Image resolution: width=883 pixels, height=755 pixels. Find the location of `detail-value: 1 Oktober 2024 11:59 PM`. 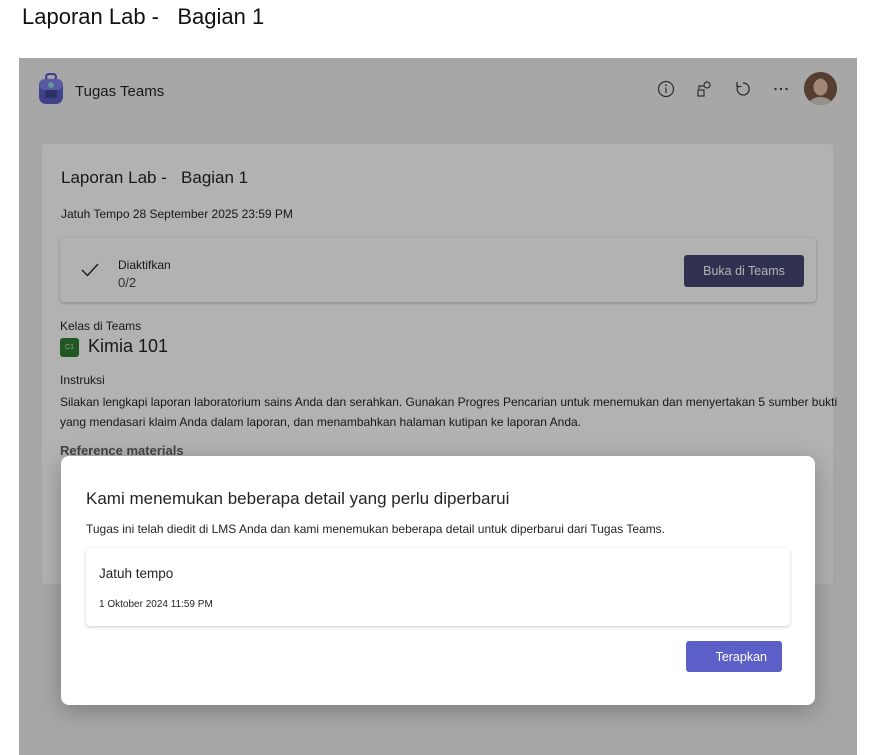

detail-value: 1 Oktober 2024 11:59 PM is located at coordinates (156, 604).